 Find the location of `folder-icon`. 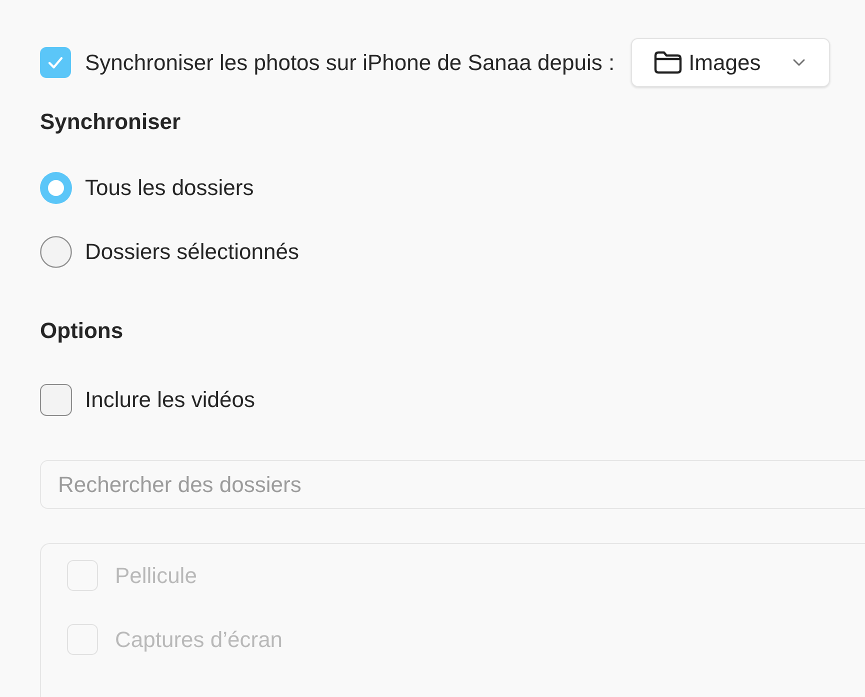

folder-icon is located at coordinates (668, 62).